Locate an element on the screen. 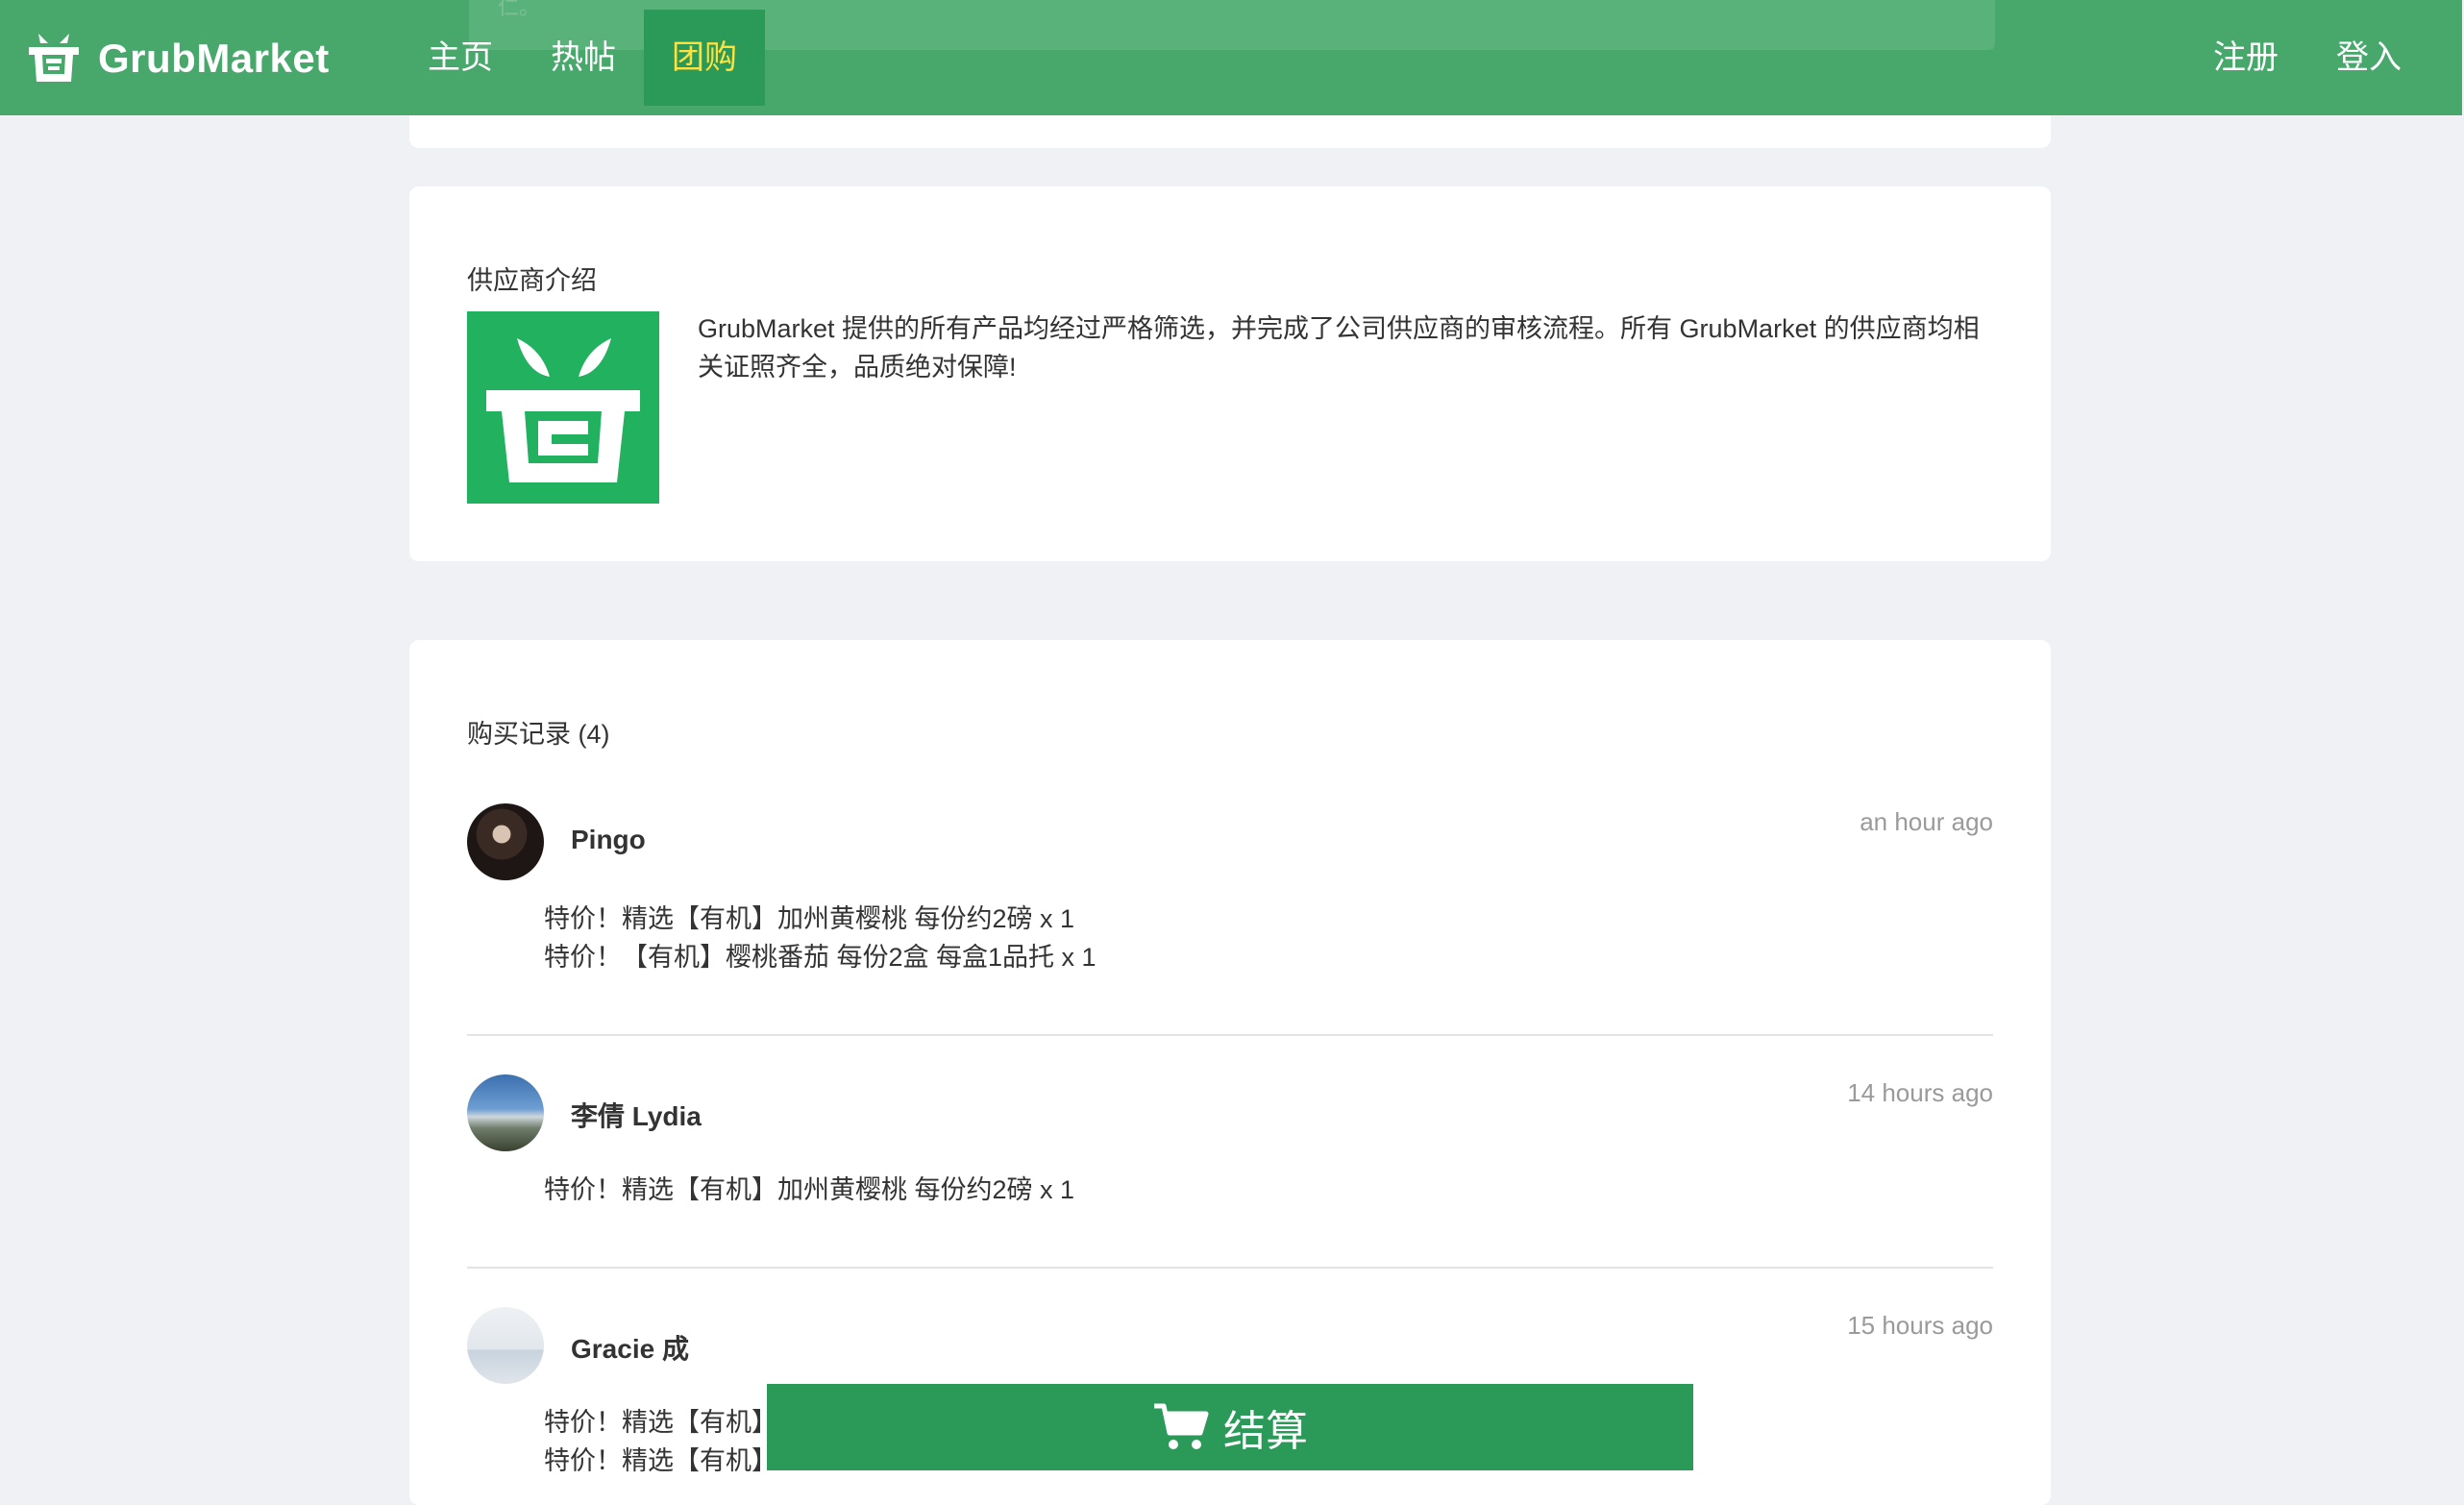 This screenshot has height=1505, width=2464. supplier-logo is located at coordinates (563, 407).